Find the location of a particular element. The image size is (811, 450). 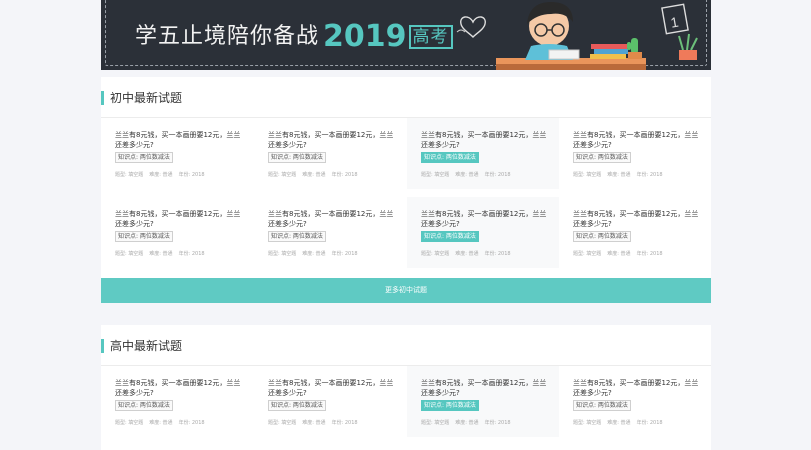

section-header: 初中最新试题 is located at coordinates (406, 97).